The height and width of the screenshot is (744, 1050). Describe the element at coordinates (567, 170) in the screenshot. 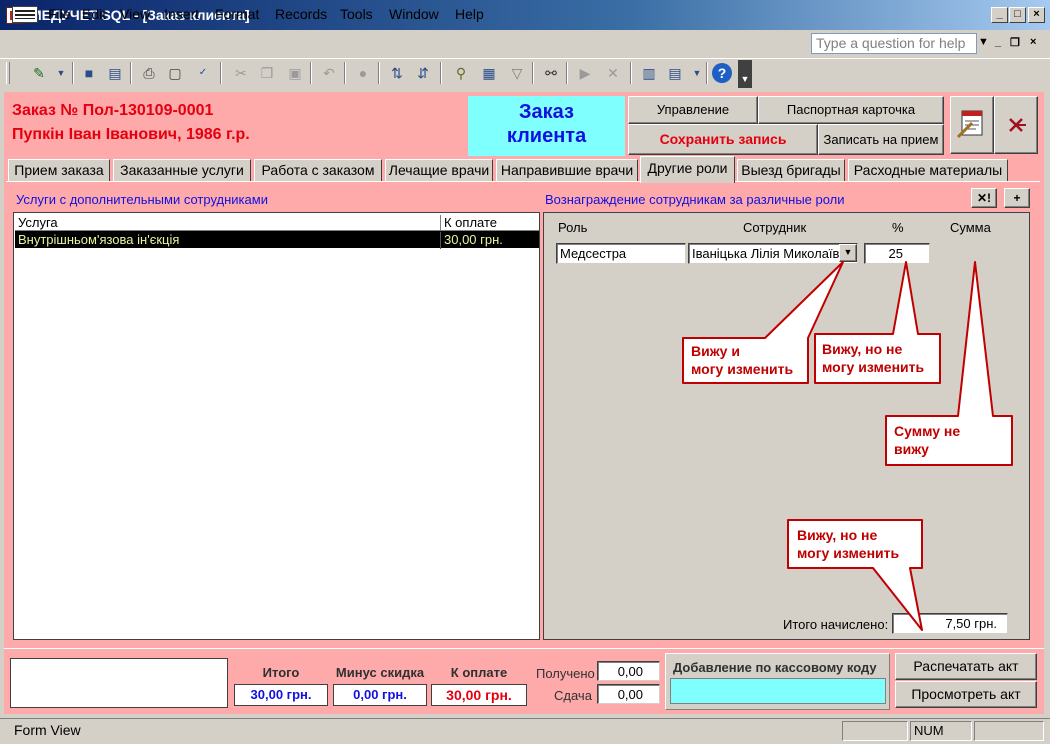

I see `tab-referring-doctors: Направившие врачи` at that location.